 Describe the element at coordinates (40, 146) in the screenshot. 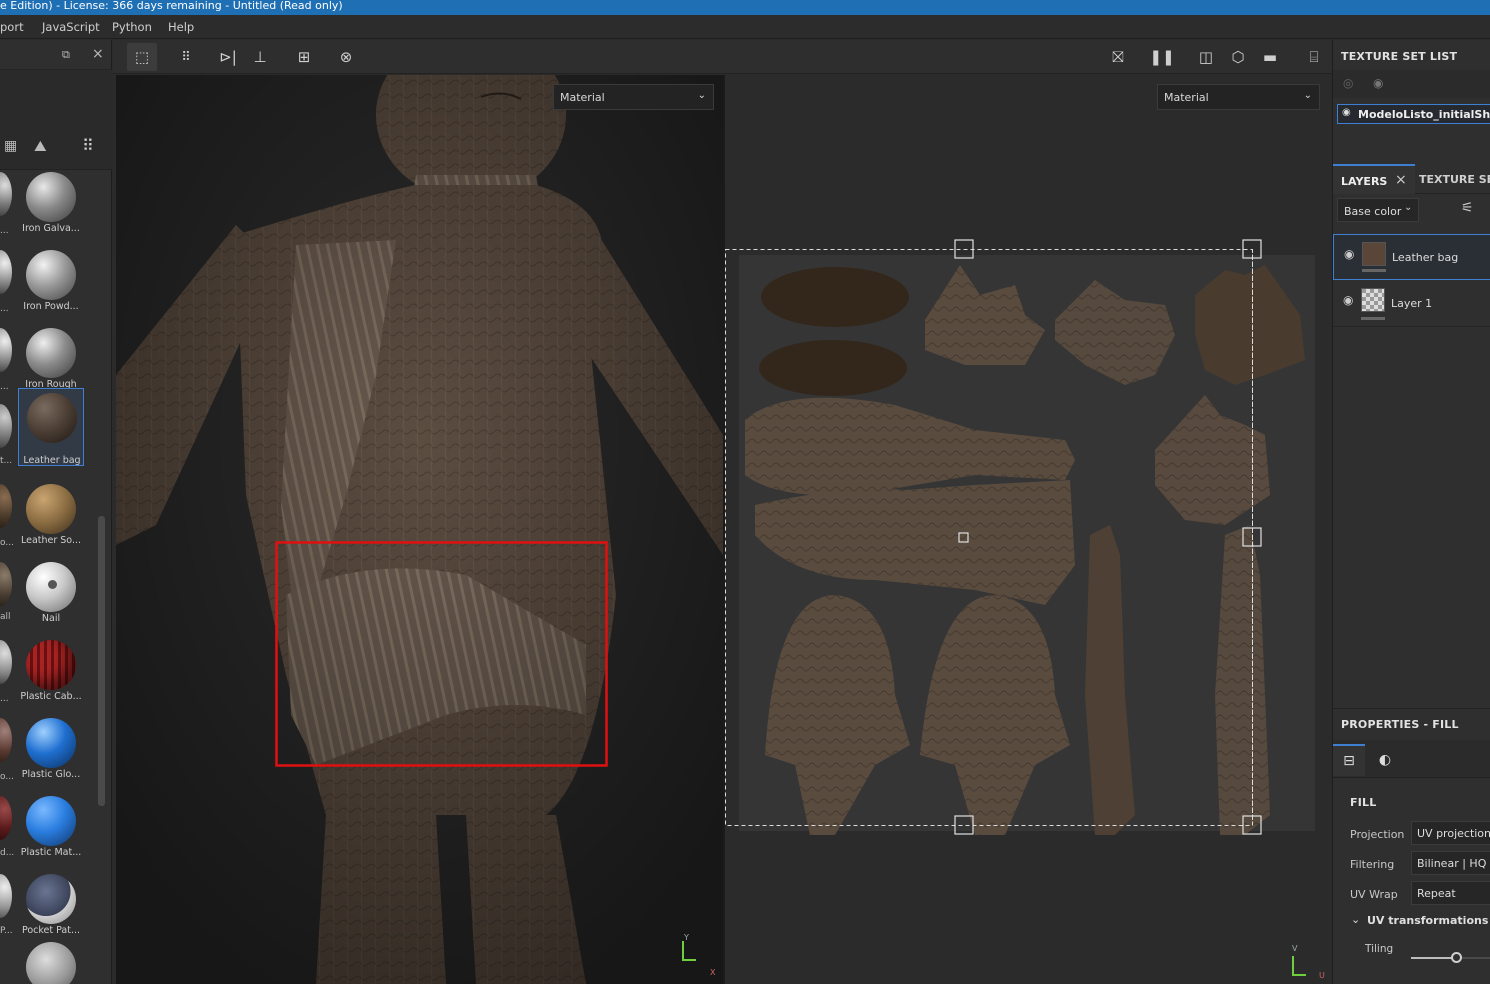

I see `image-icon: ⛰` at that location.